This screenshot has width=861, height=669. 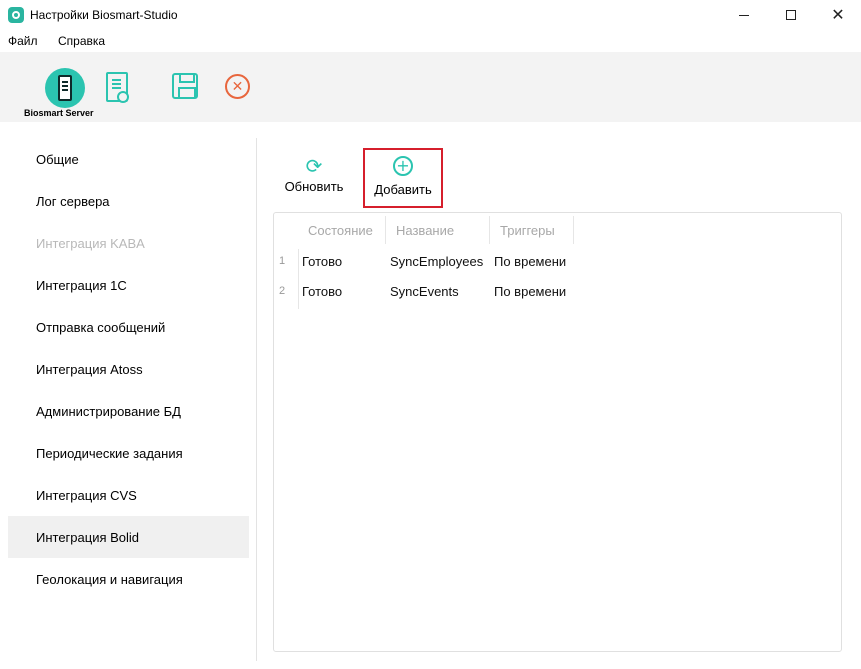 What do you see at coordinates (430, 87) in the screenshot?
I see `toolbar: Biosmart Server ✕` at bounding box center [430, 87].